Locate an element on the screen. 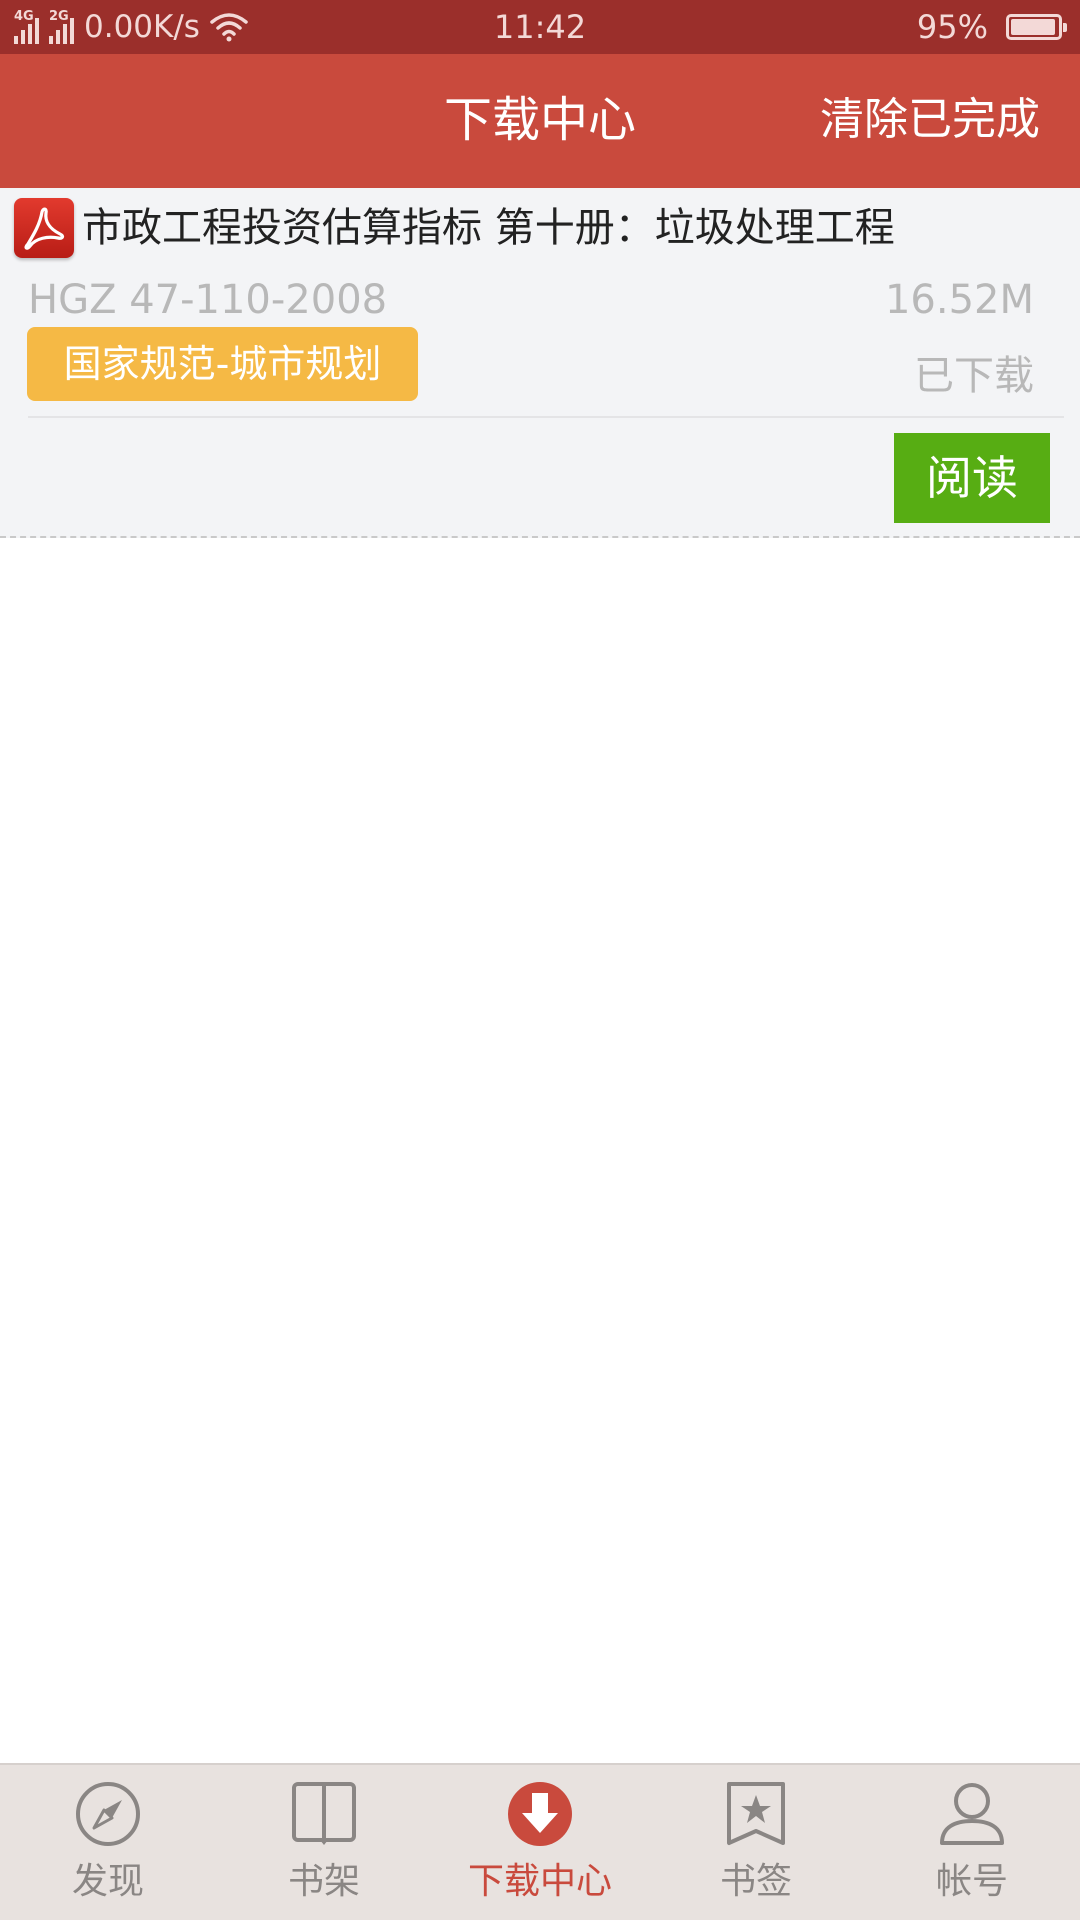 This screenshot has width=1080, height=1920. battery-icon is located at coordinates (1036, 27).